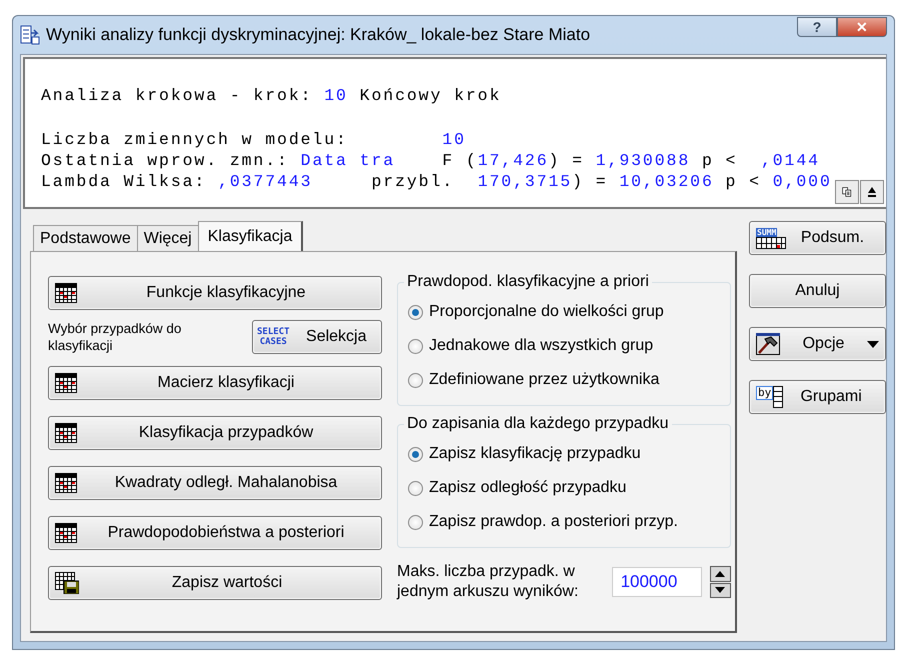  Describe the element at coordinates (817, 291) in the screenshot. I see `side-button: Anuluj` at that location.